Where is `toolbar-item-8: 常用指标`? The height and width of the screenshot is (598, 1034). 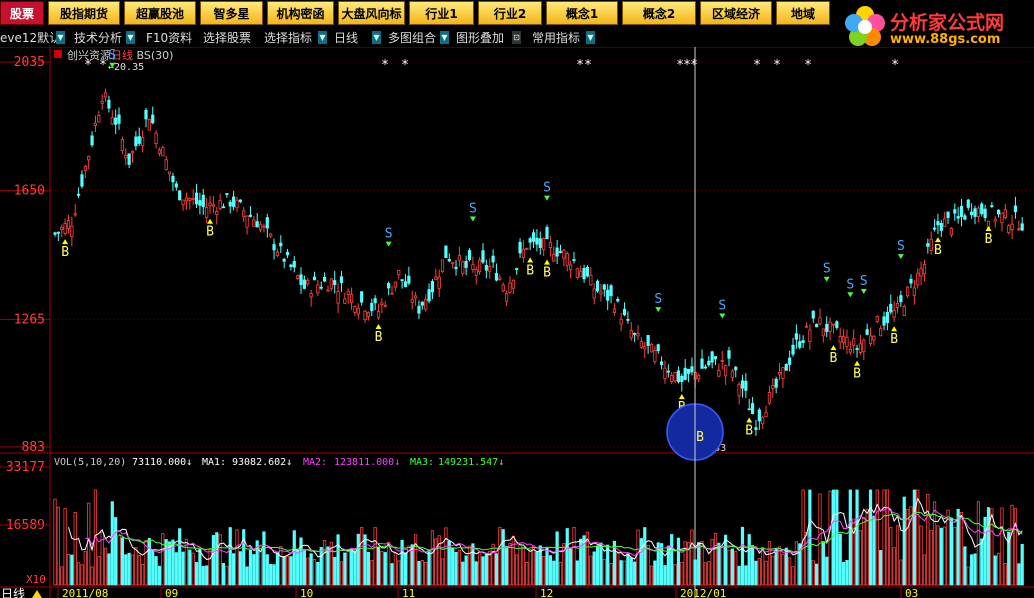 toolbar-item-8: 常用指标 is located at coordinates (556, 37).